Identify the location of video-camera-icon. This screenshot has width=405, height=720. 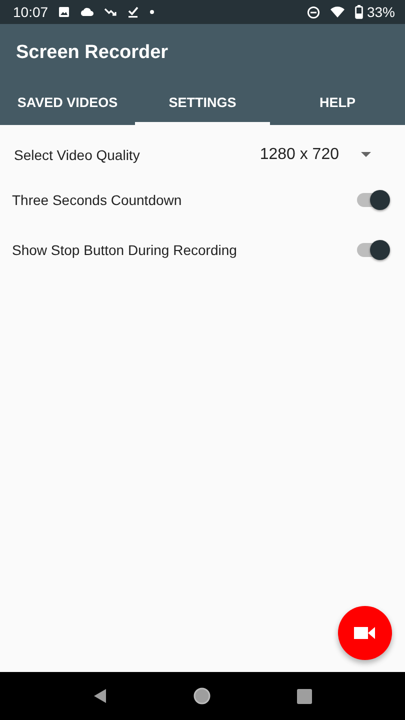
(365, 633).